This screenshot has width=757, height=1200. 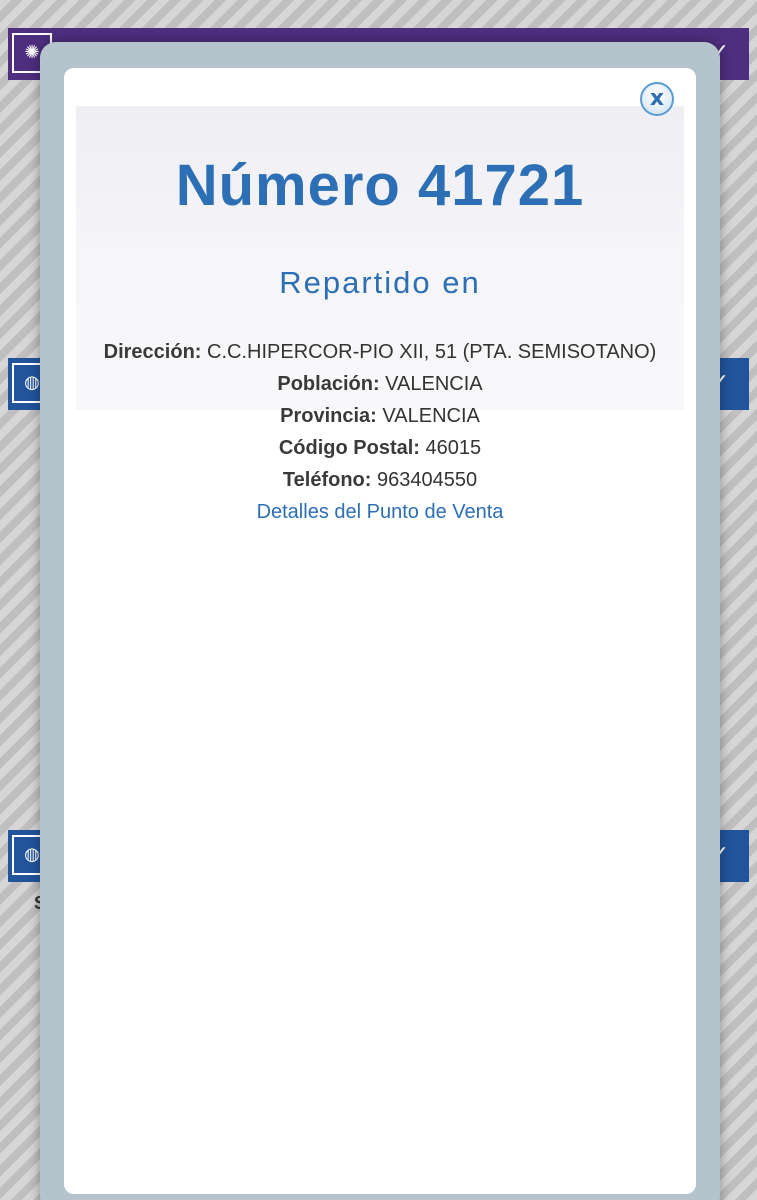 I want to click on phone-row: Teléfono: 963404550, so click(x=380, y=480).